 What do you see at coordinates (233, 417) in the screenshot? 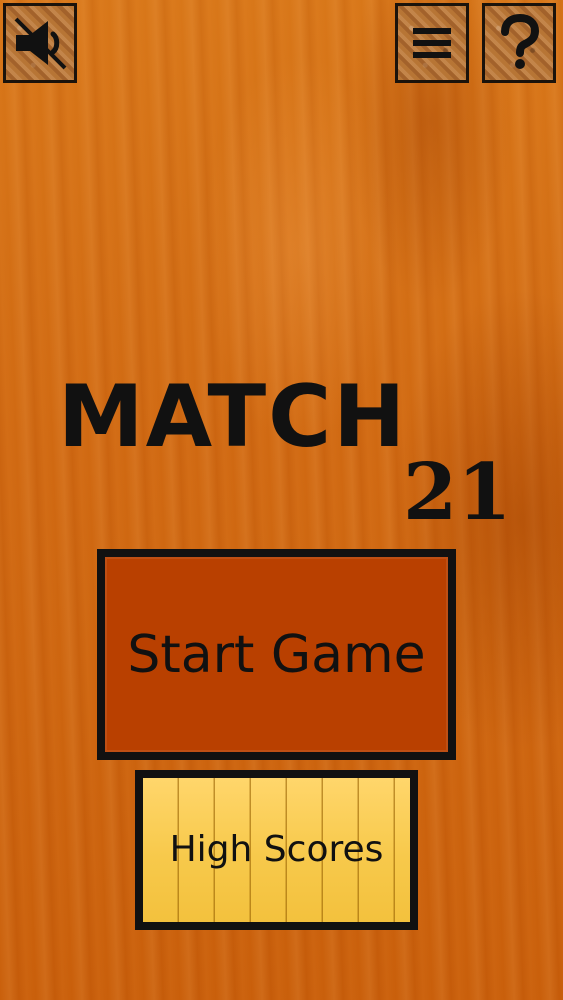
I see `title-main-text: MATCH` at bounding box center [233, 417].